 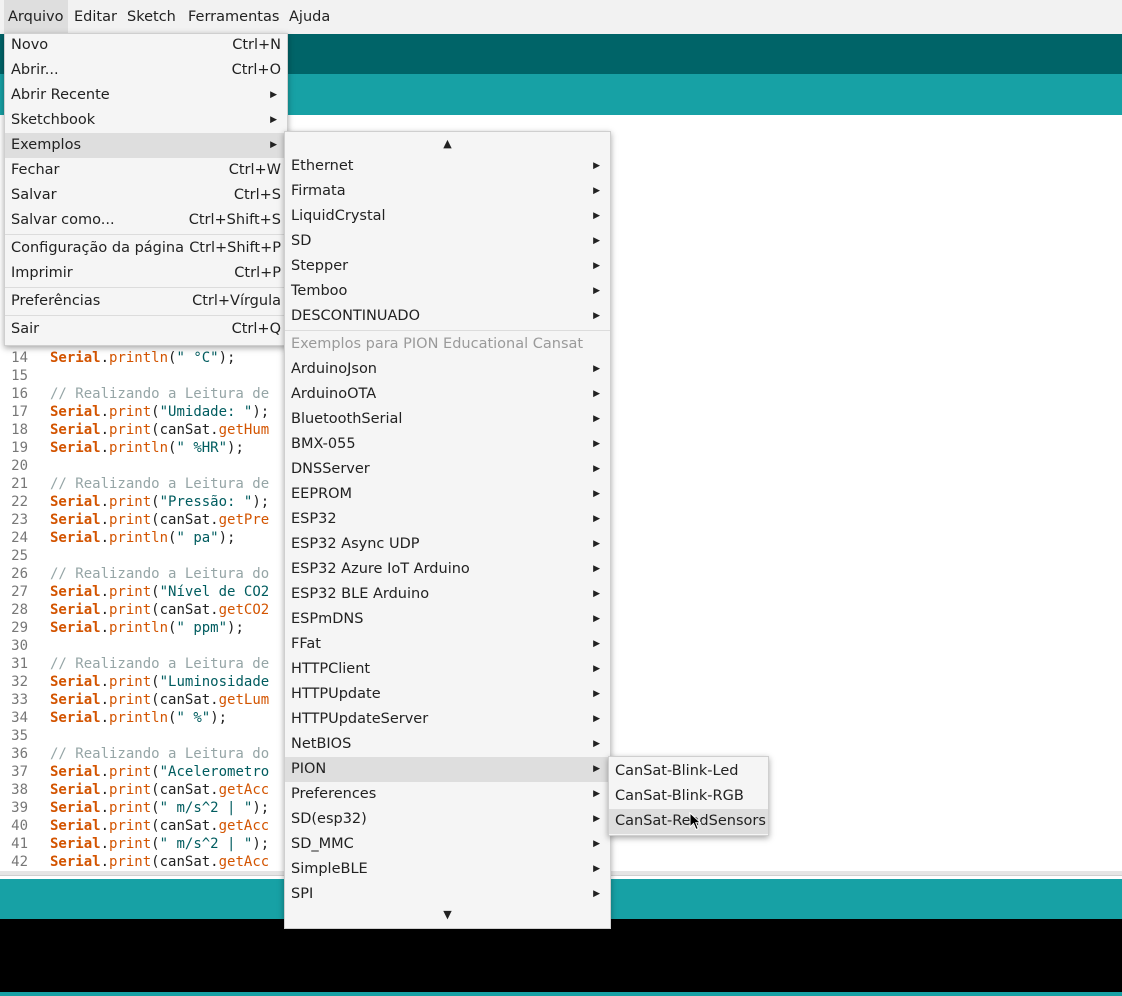 What do you see at coordinates (688, 771) in the screenshot?
I see `menu-item-cansat-blink-led: CanSat-Blink-Led` at bounding box center [688, 771].